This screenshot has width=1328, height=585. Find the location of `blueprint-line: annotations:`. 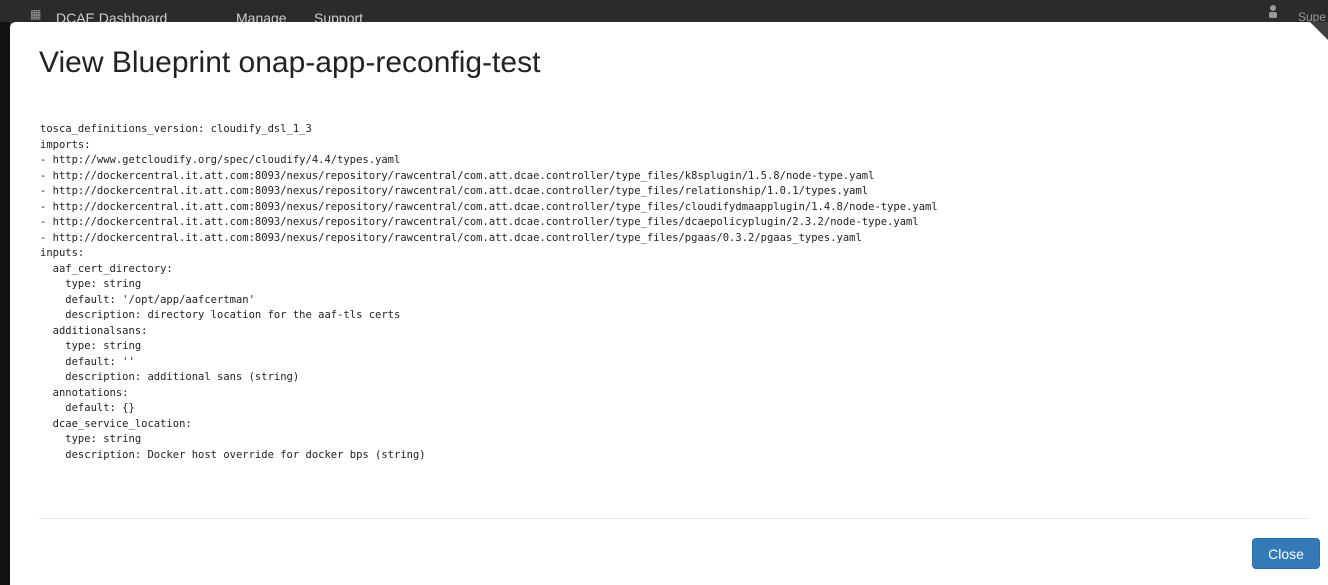

blueprint-line: annotations: is located at coordinates (84, 392).